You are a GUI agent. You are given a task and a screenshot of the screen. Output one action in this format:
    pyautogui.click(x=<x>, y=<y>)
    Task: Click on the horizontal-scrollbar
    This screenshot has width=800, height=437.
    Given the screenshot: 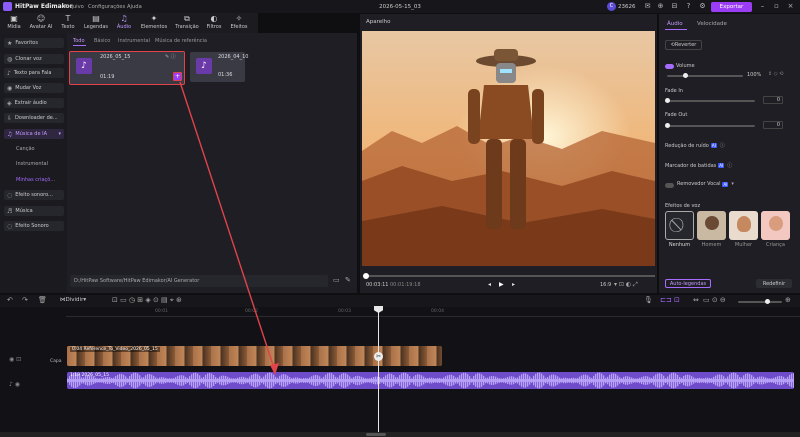 What is the action you would take?
    pyautogui.click(x=400, y=434)
    